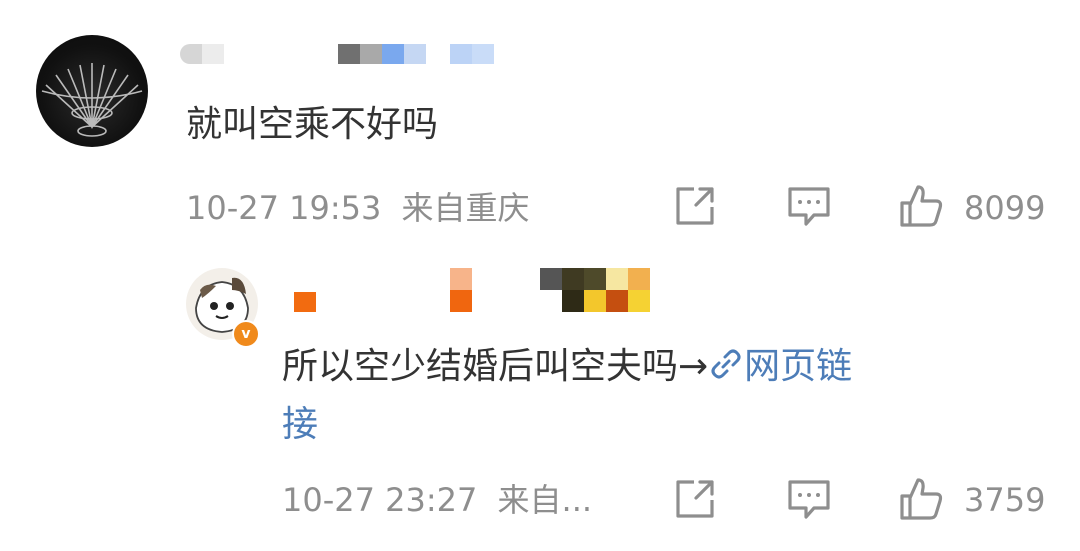 This screenshot has height=551, width=1080. What do you see at coordinates (284, 208) in the screenshot?
I see `comment-time: 10-27 19:53` at bounding box center [284, 208].